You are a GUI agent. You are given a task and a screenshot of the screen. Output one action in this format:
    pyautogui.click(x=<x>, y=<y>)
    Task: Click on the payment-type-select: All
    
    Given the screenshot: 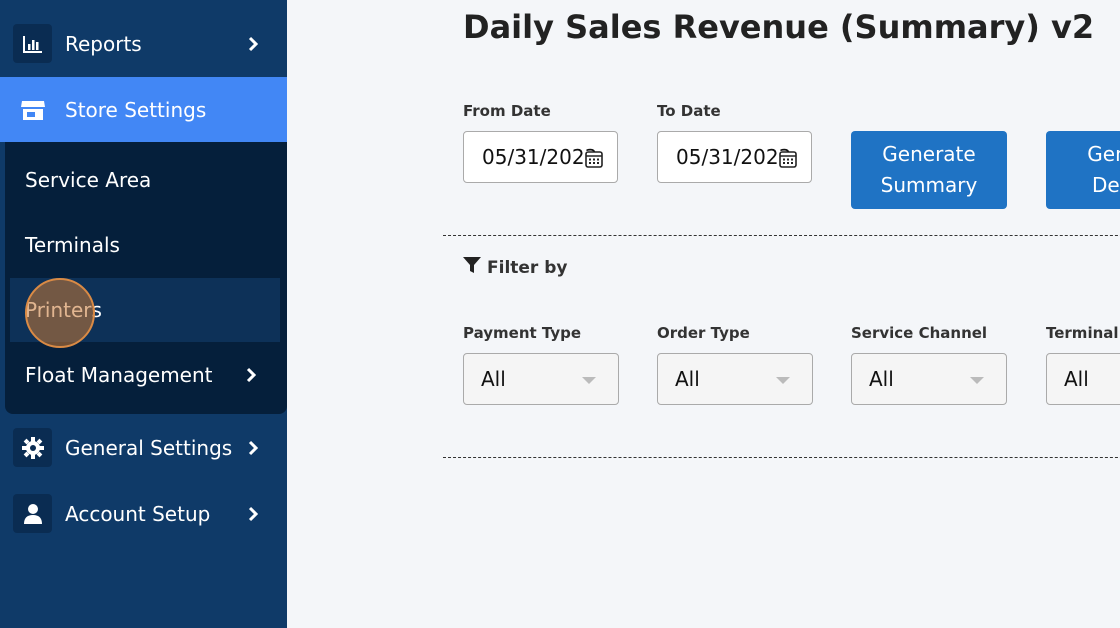 What is the action you would take?
    pyautogui.click(x=541, y=379)
    